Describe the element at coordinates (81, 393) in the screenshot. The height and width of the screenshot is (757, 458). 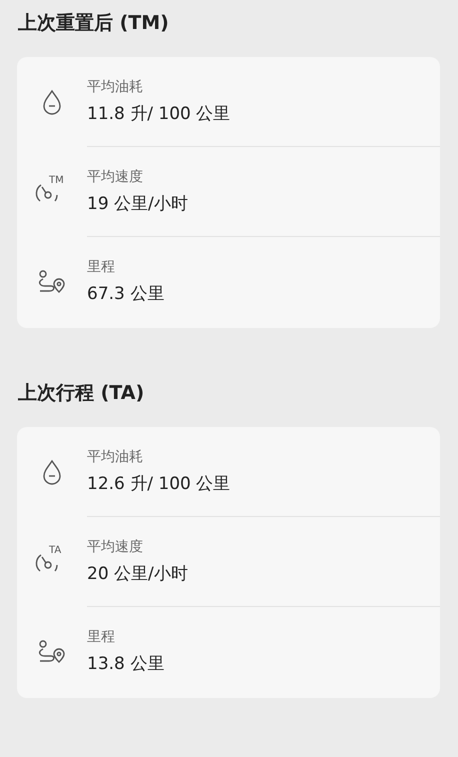
I see `section-title: 上次行程 (TA)` at that location.